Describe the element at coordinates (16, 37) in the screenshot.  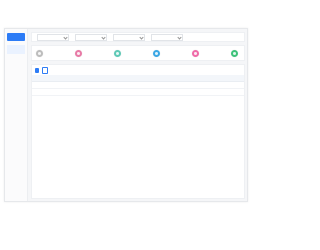
I see `brand-button` at that location.